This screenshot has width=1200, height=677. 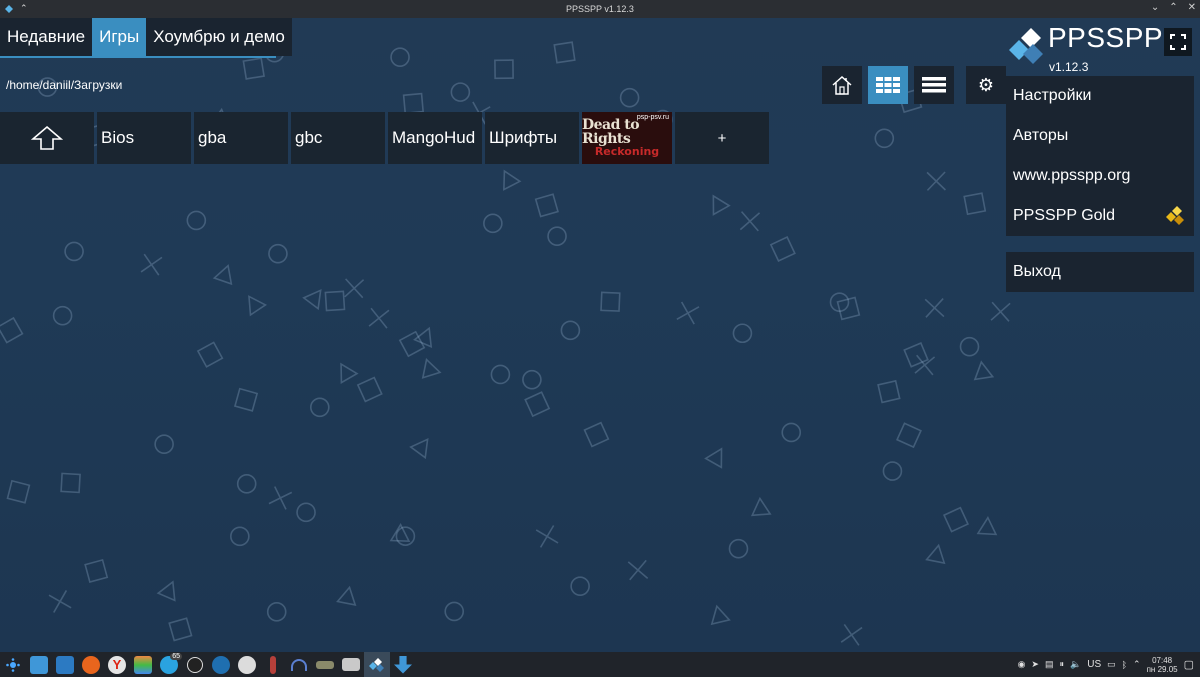 What do you see at coordinates (842, 85) in the screenshot?
I see `home-button` at bounding box center [842, 85].